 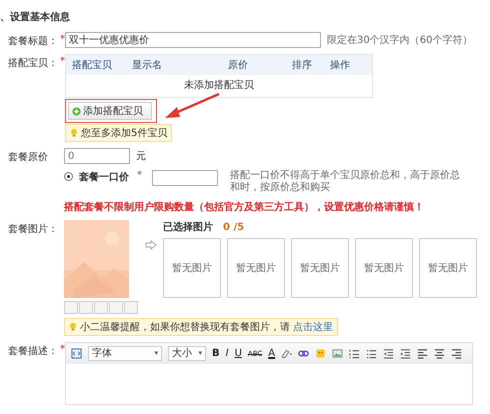 I want to click on numbered-list-icon, so click(x=354, y=353).